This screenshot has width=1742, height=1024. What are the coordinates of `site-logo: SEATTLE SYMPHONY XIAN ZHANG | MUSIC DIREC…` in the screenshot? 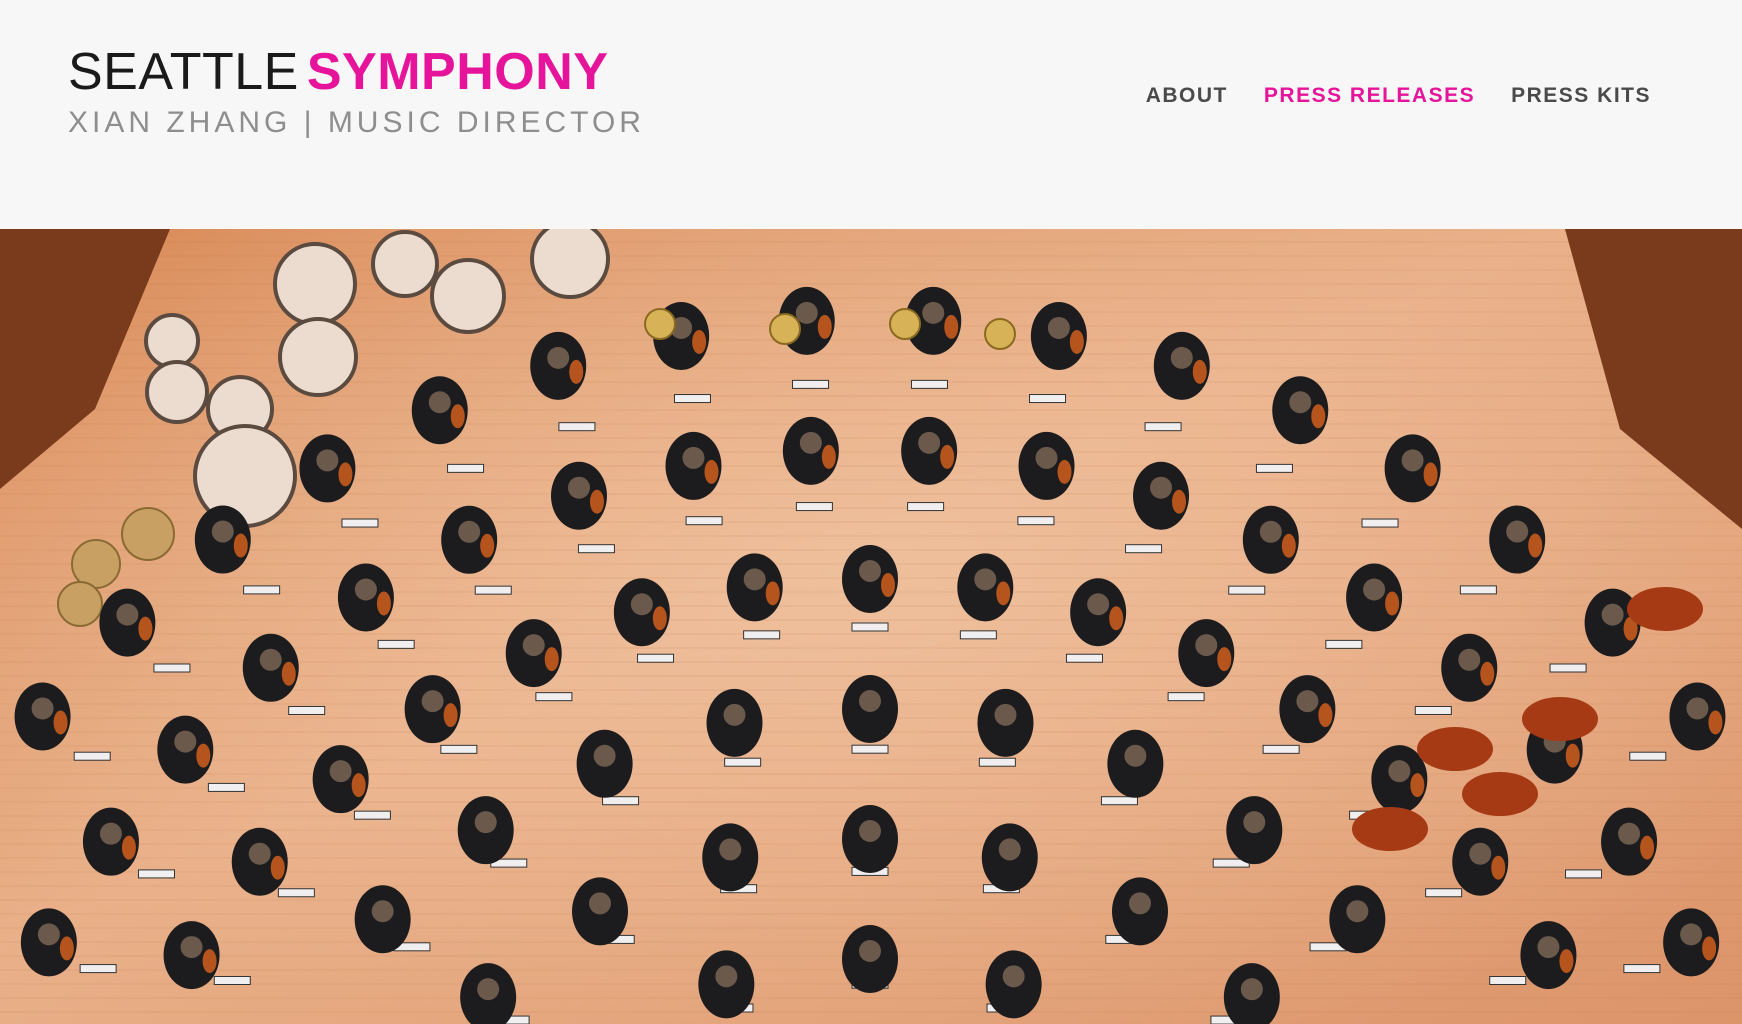 It's located at (356, 91).